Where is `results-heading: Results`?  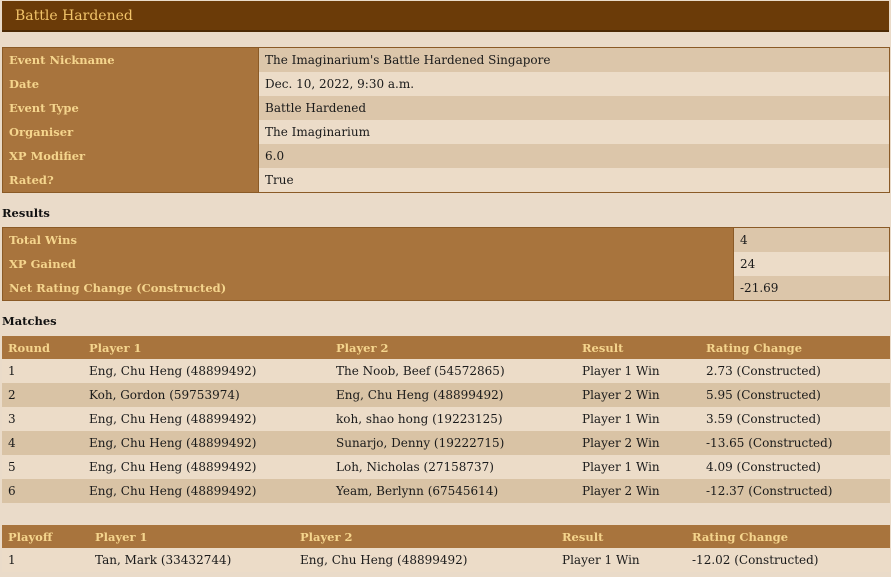 results-heading: Results is located at coordinates (26, 213).